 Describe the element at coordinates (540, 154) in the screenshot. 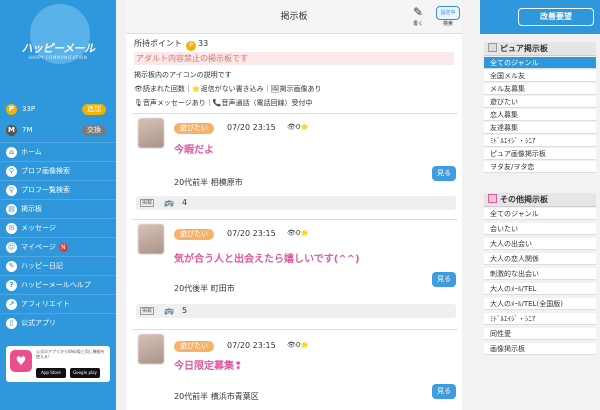

I see `pure-item: ピュア画像掲示板` at that location.